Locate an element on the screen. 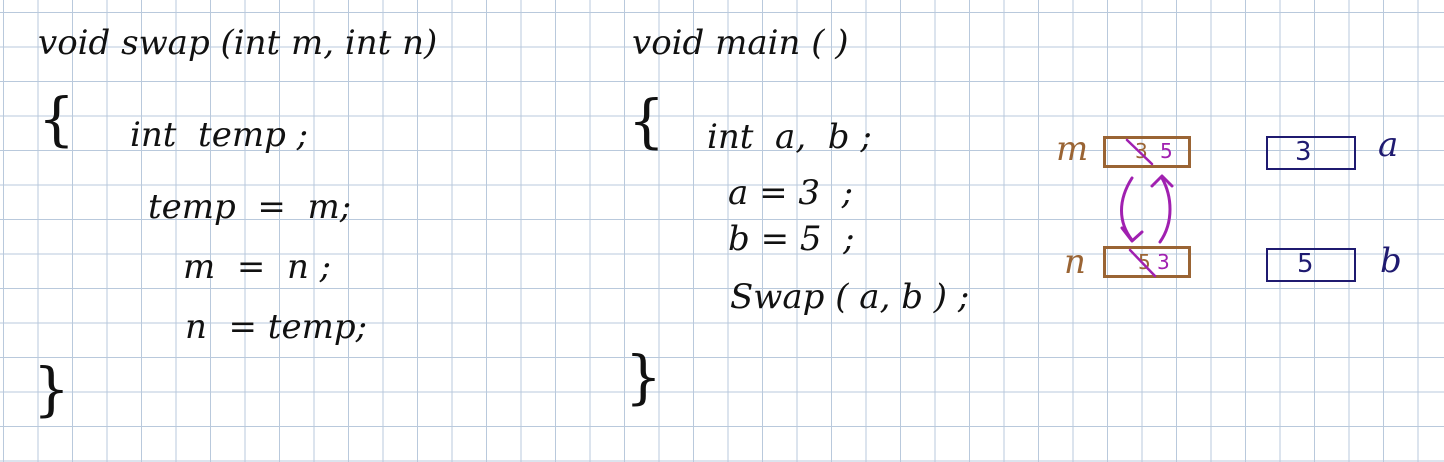 The width and height of the screenshot is (1444, 462). swap-line-2: temp = m; is located at coordinates (250, 207).